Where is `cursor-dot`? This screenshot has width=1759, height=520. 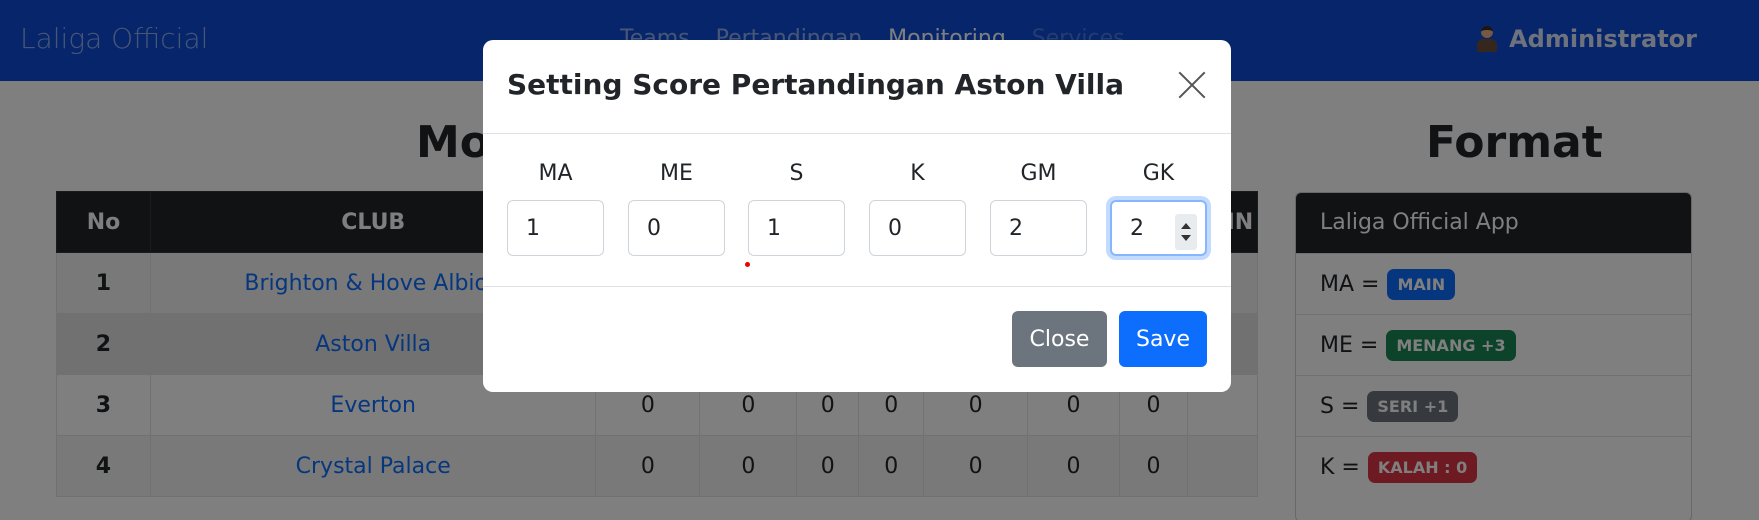 cursor-dot is located at coordinates (747, 264).